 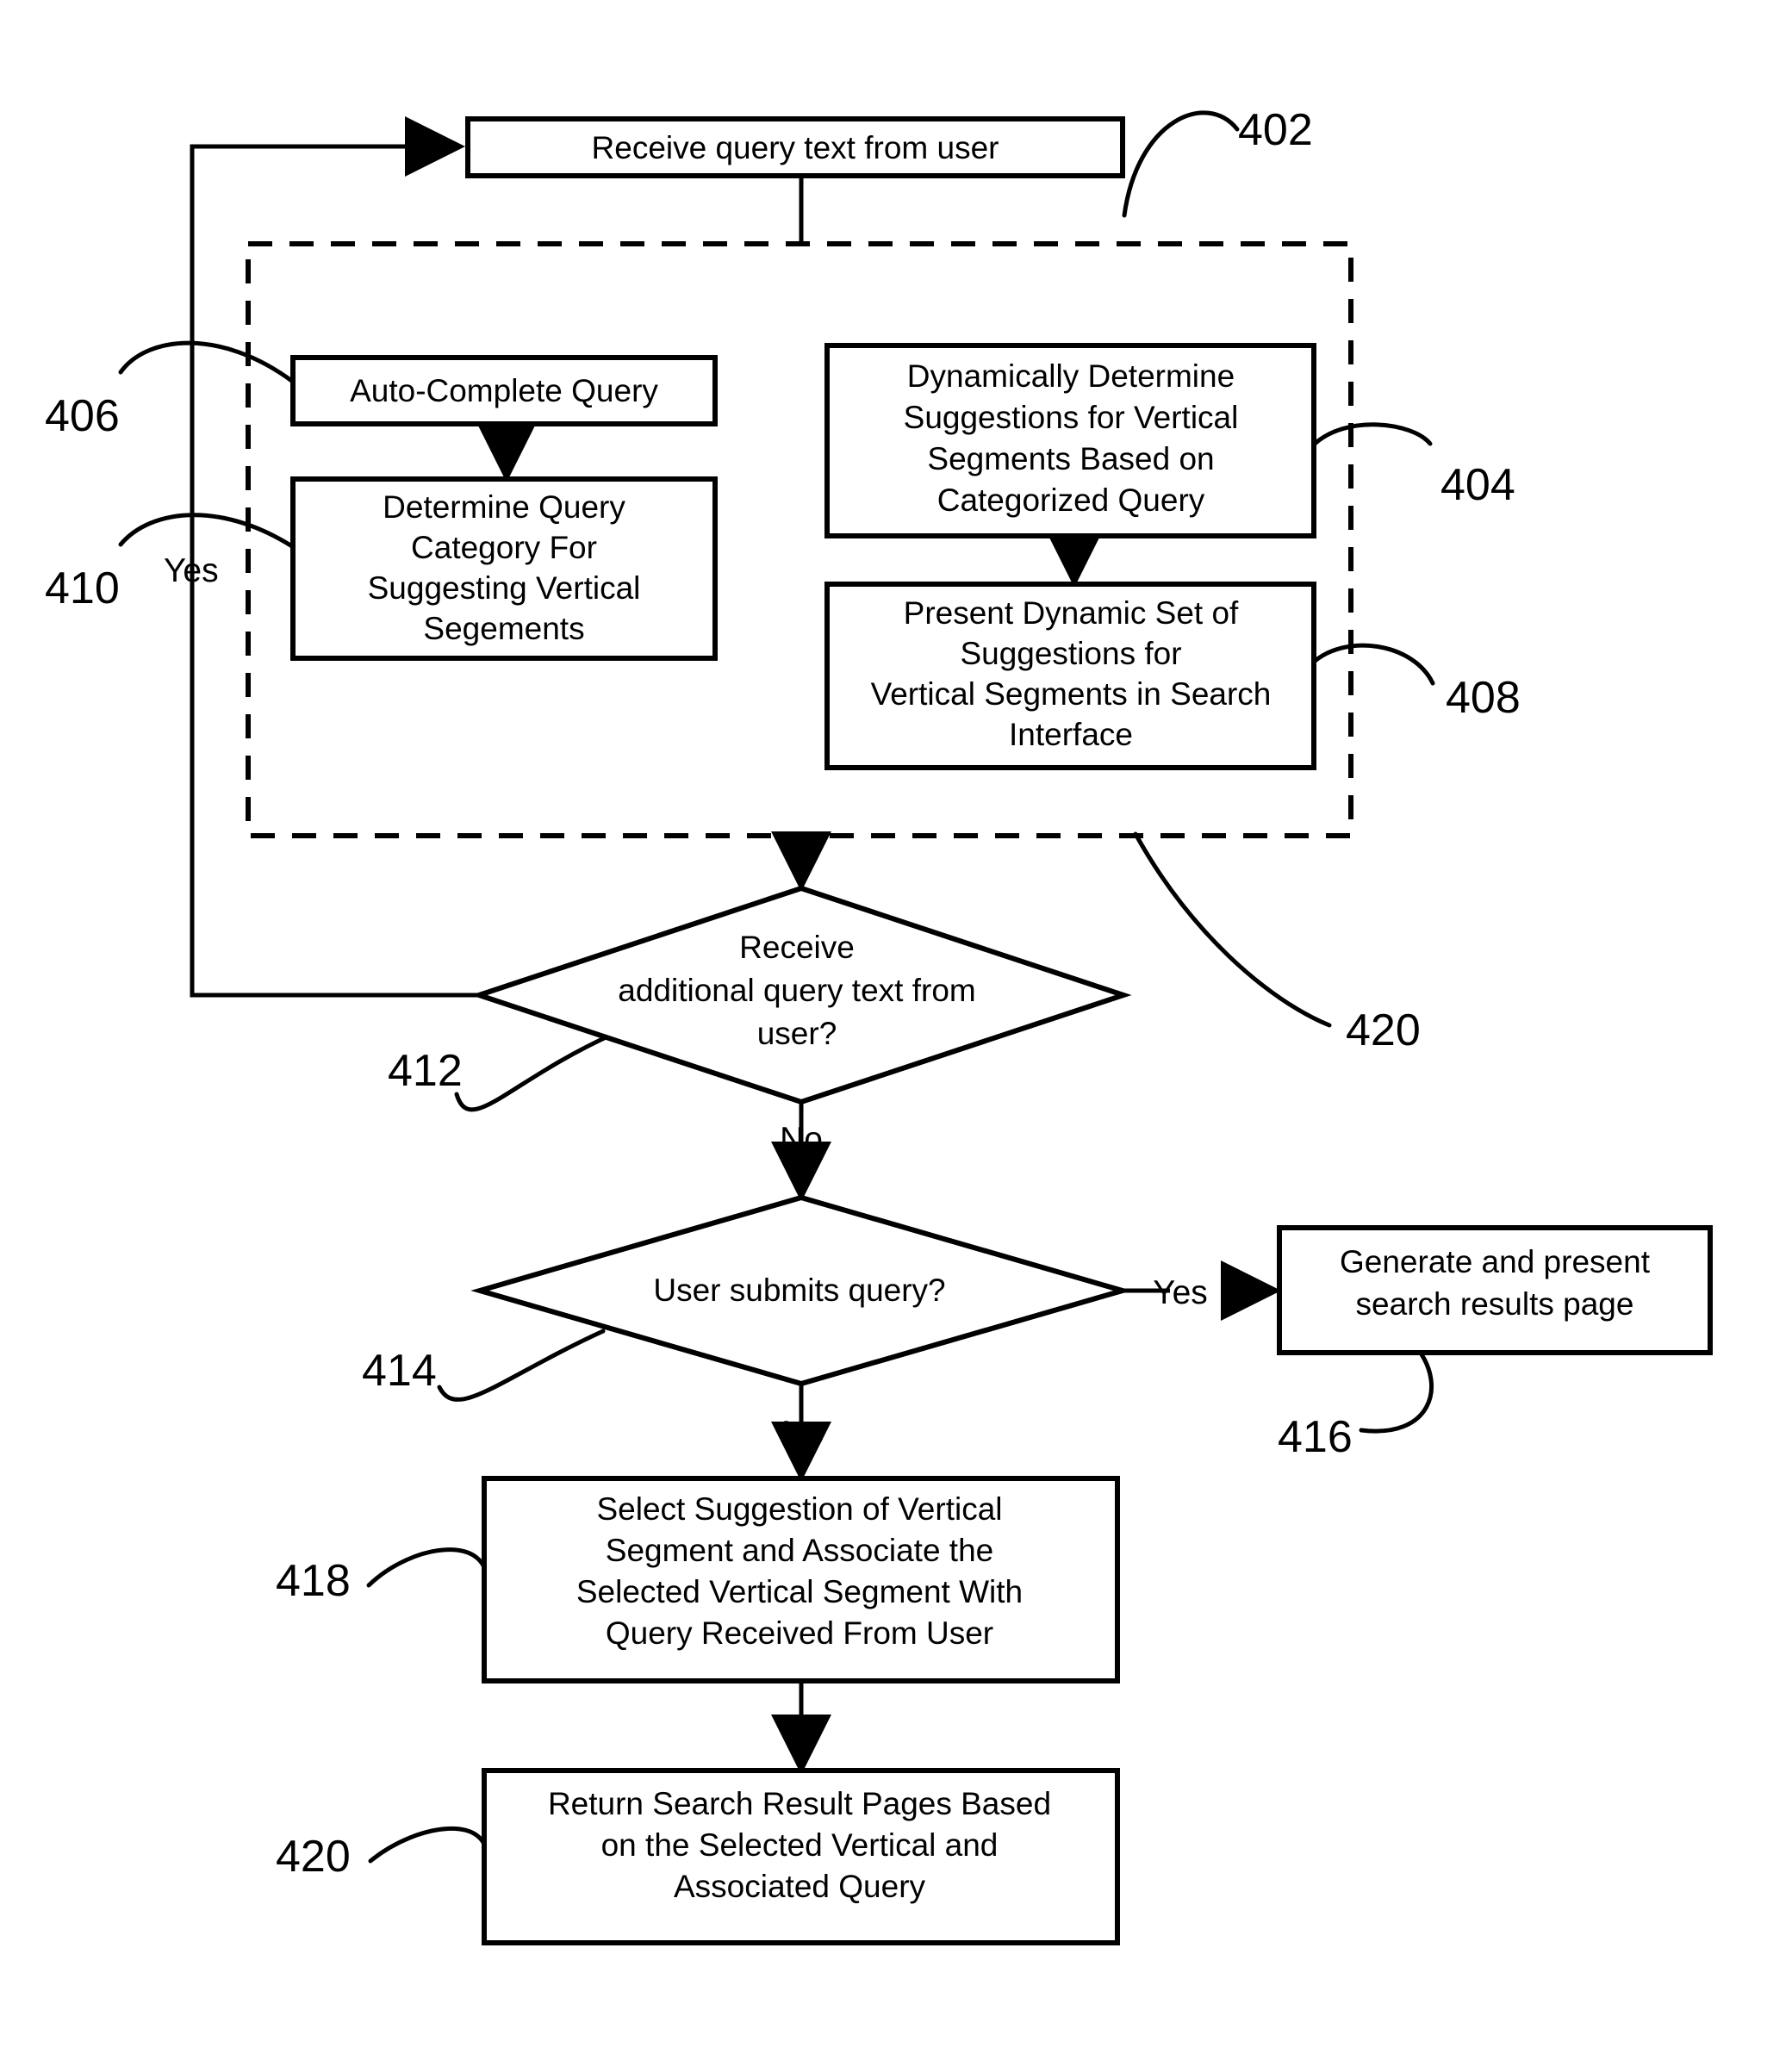 I want to click on edge-label-yes-submit: Yes, so click(x=1181, y=1292).